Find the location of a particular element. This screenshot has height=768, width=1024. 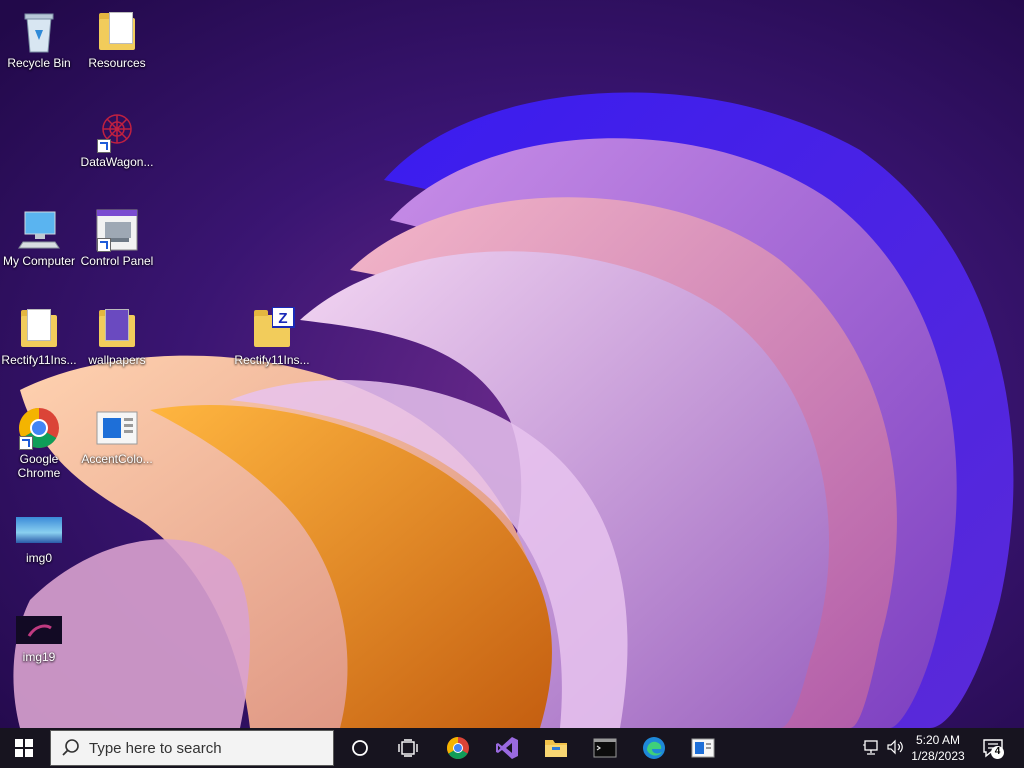

taskbar-chrome is located at coordinates (458, 748).